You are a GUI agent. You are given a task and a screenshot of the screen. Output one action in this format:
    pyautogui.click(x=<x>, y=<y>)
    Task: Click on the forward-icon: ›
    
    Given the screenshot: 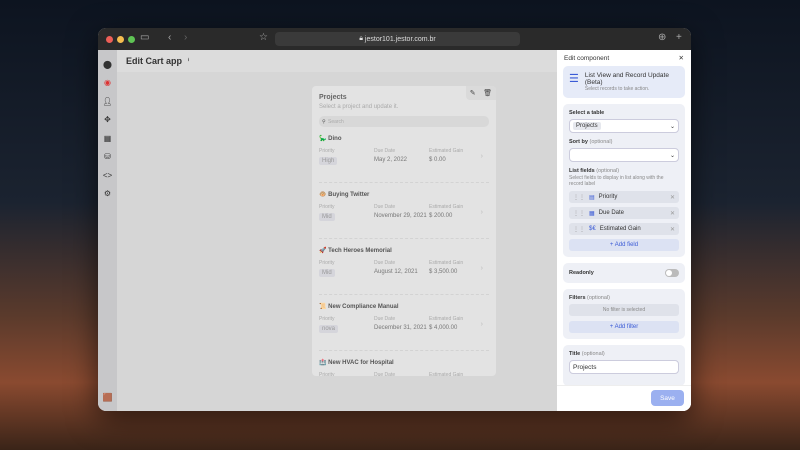 What is the action you would take?
    pyautogui.click(x=185, y=37)
    